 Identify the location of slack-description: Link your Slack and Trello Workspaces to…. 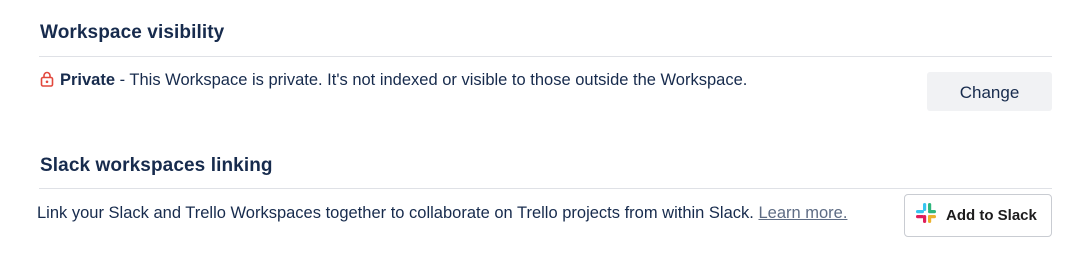
(395, 213).